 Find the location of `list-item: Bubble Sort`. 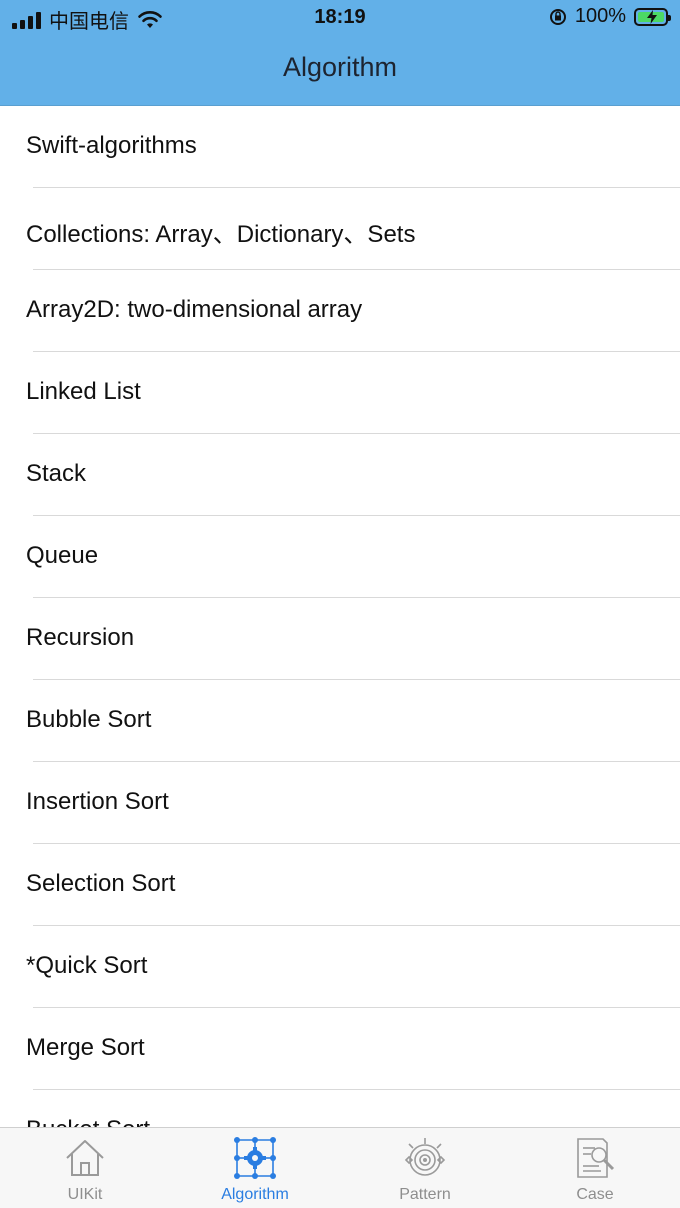

list-item: Bubble Sort is located at coordinates (340, 721).